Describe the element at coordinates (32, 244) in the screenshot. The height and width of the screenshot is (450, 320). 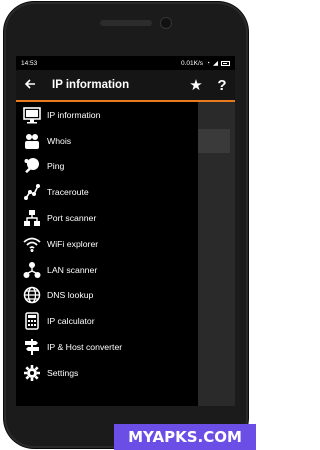
I see `wifi-icon` at that location.